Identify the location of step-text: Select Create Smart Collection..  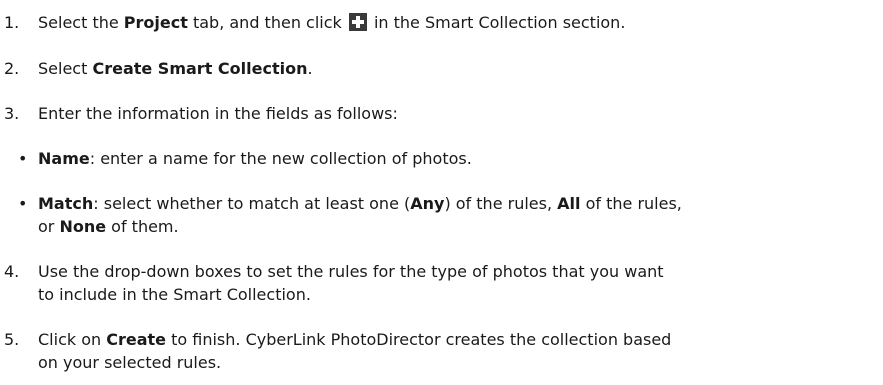
(440, 68).